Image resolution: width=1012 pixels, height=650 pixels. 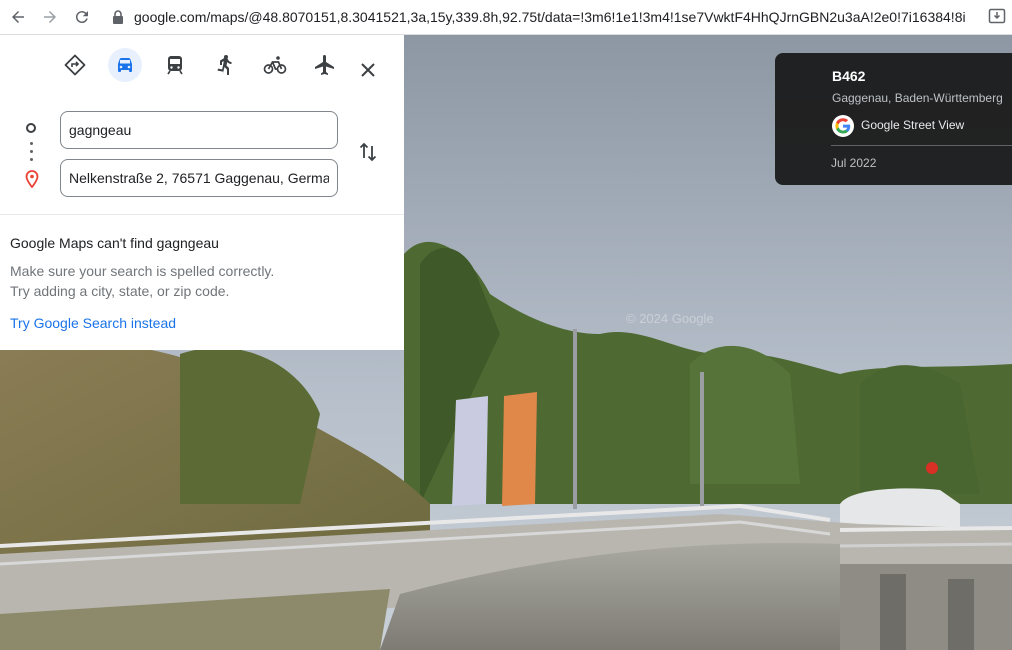 I want to click on road-name: B462, so click(x=849, y=76).